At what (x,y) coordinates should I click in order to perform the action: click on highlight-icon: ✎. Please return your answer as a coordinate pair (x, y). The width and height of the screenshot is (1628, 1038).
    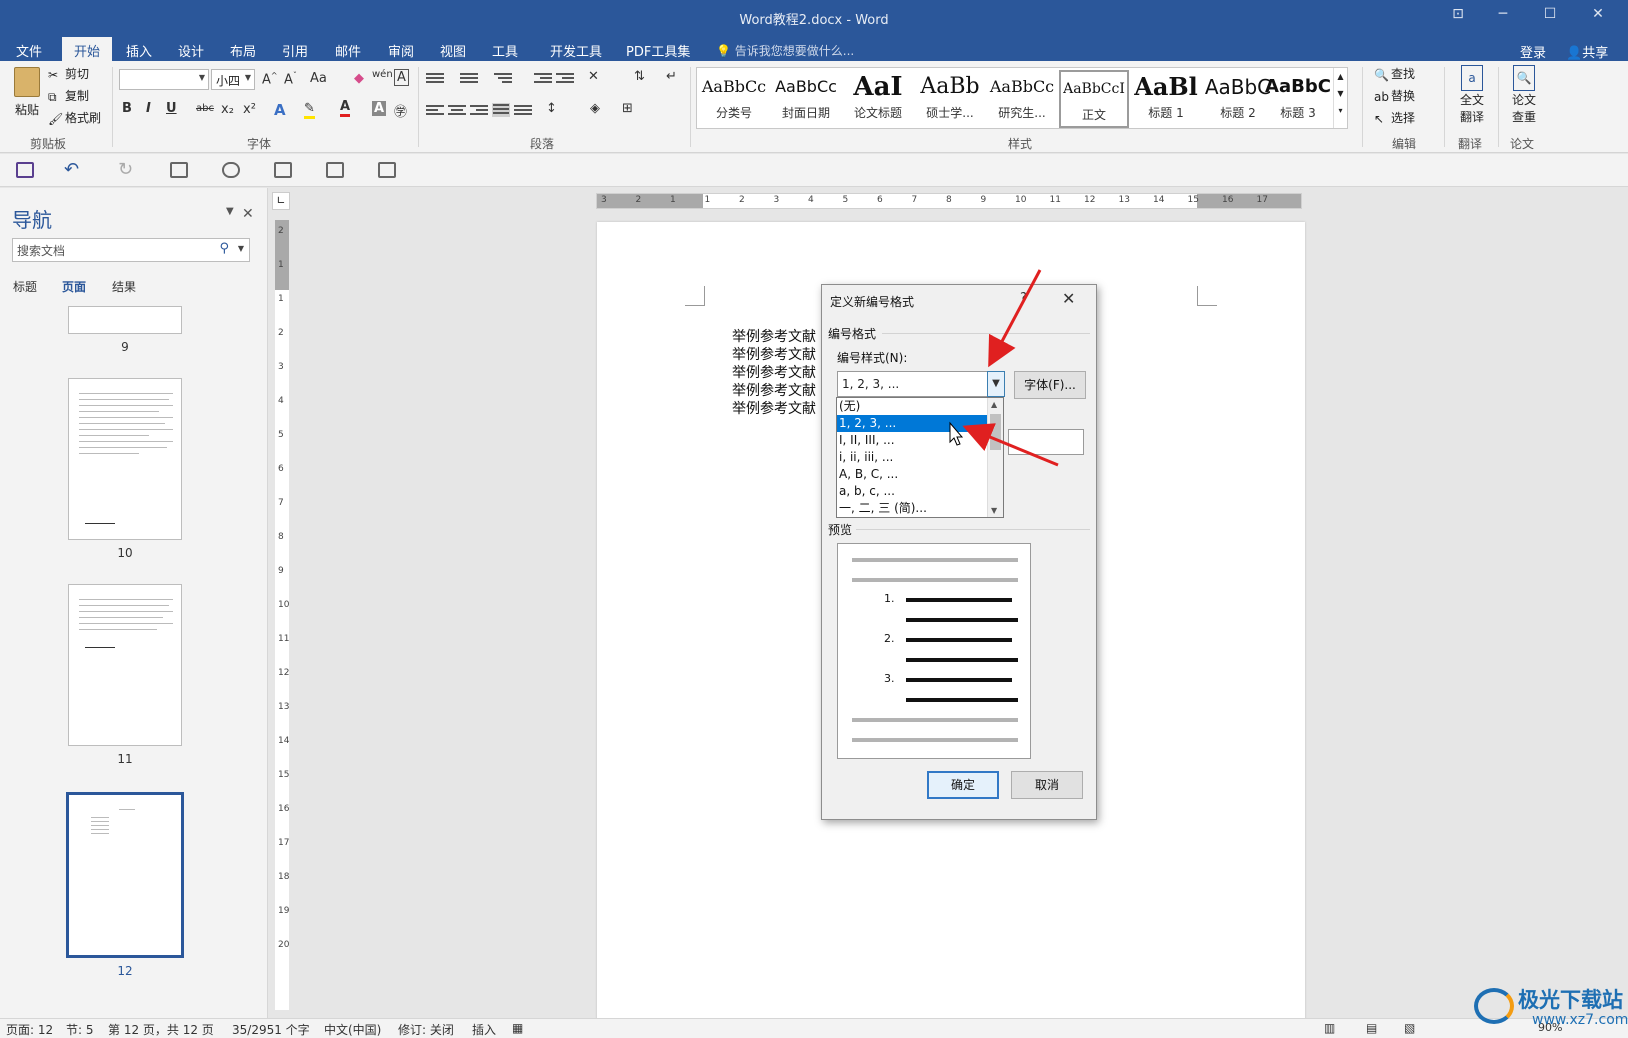
    Looking at the image, I should click on (309, 110).